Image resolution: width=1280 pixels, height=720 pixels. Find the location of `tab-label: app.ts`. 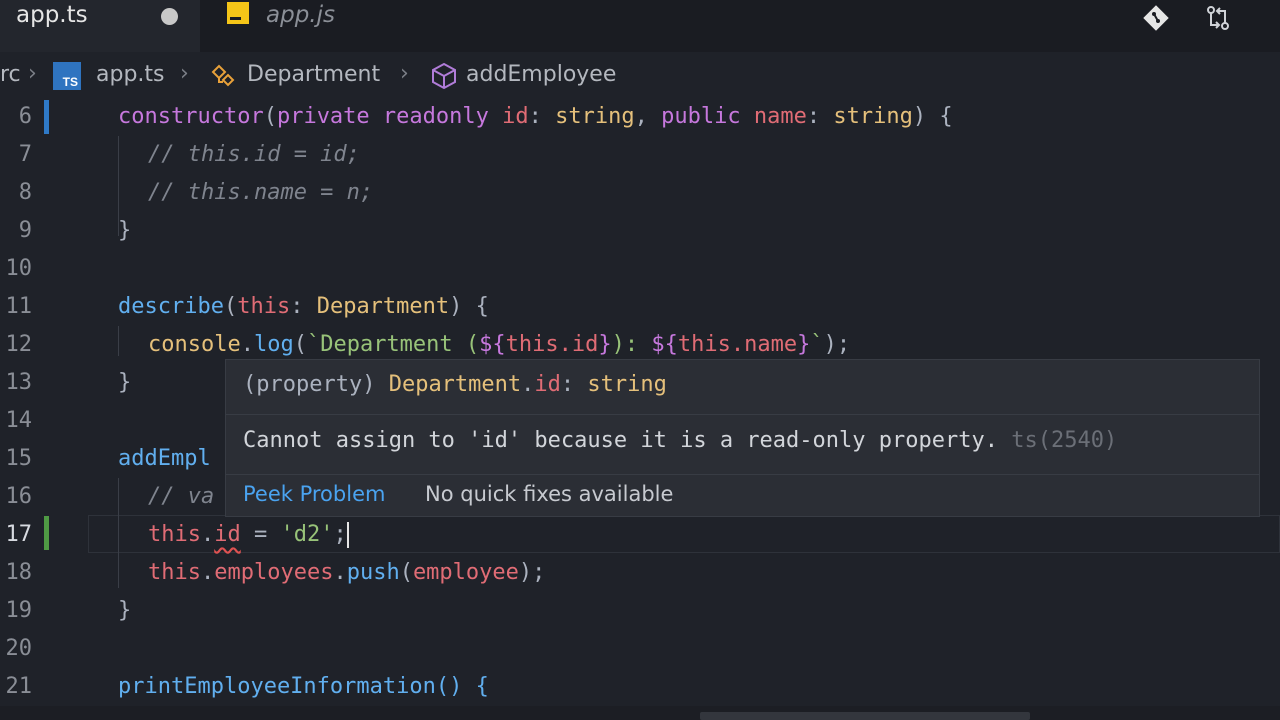

tab-label: app.ts is located at coordinates (52, 15).